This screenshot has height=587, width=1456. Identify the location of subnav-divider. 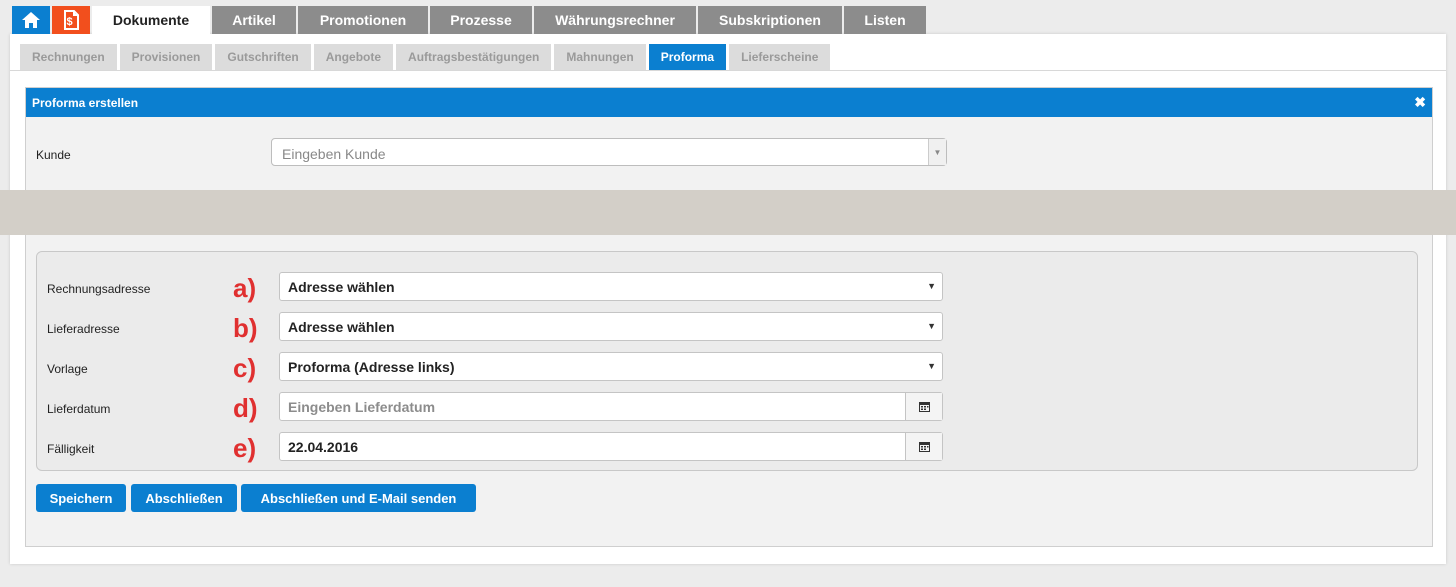
(728, 70).